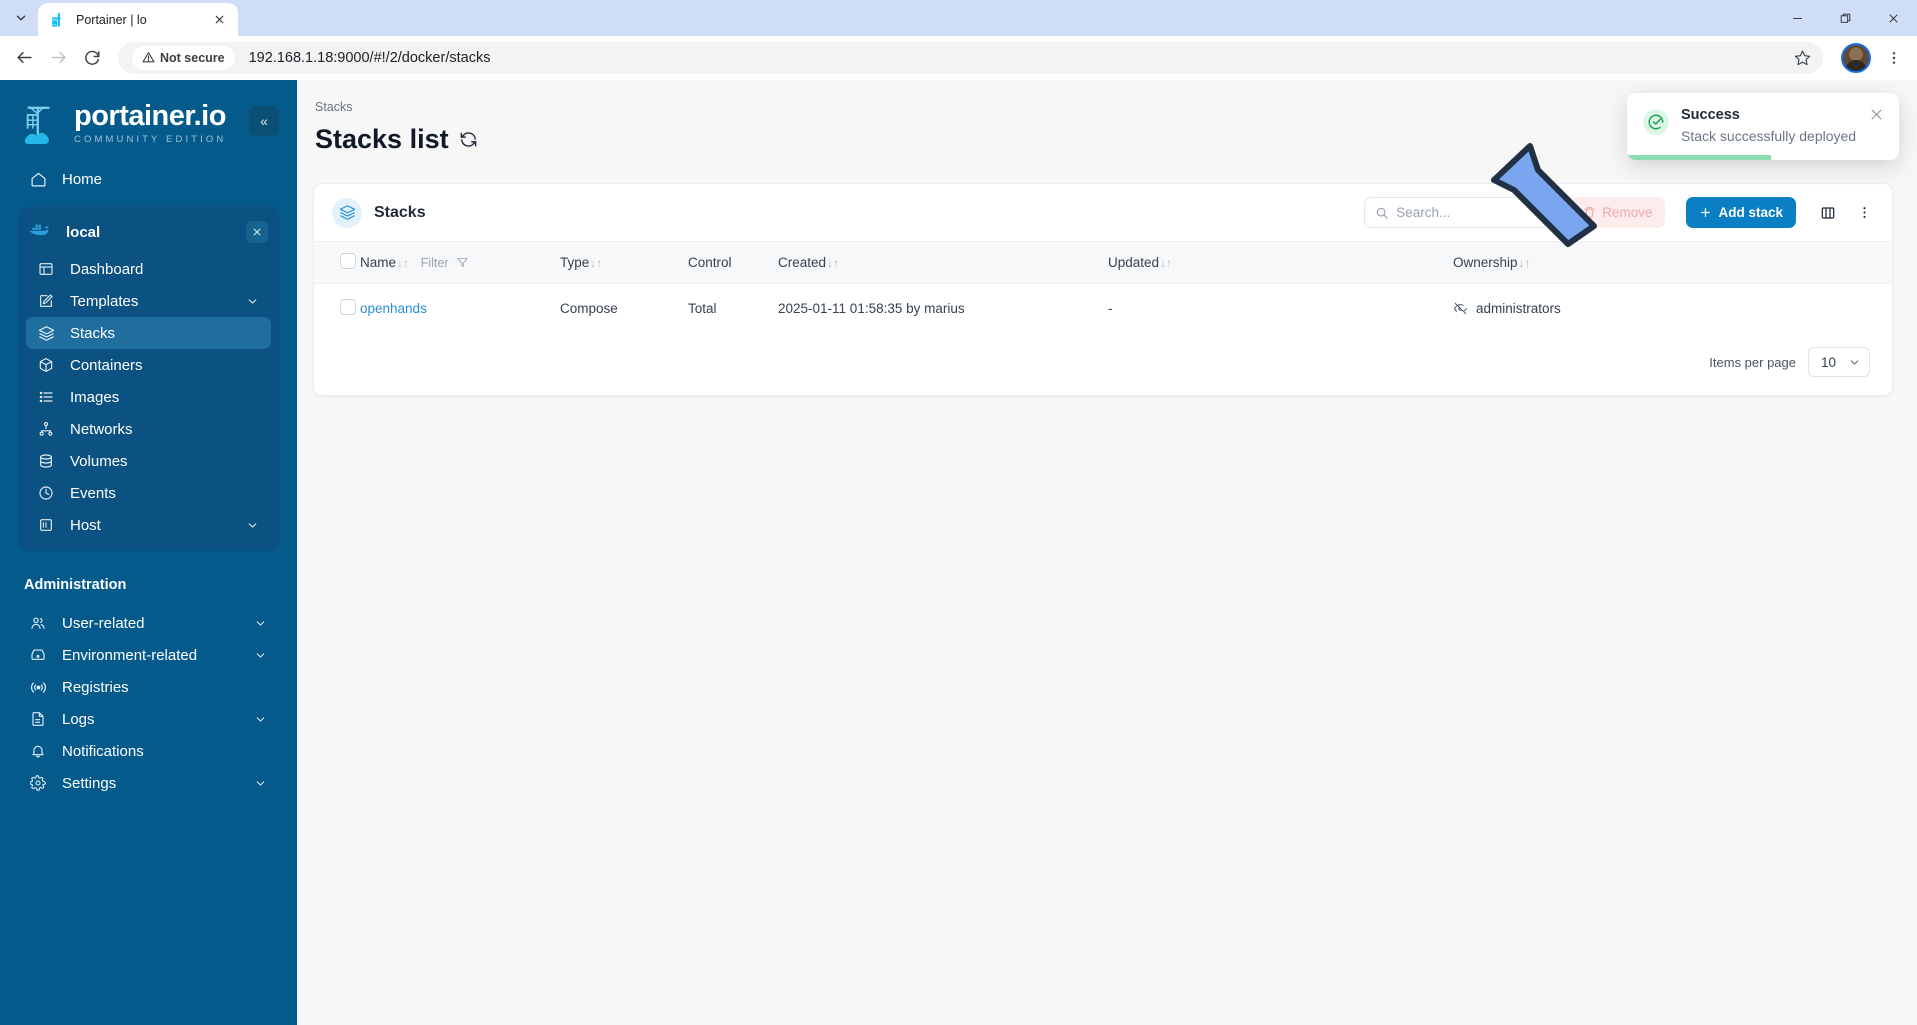  I want to click on brand-header: portainer.io COMMUNITY EDITION «, so click(148, 121).